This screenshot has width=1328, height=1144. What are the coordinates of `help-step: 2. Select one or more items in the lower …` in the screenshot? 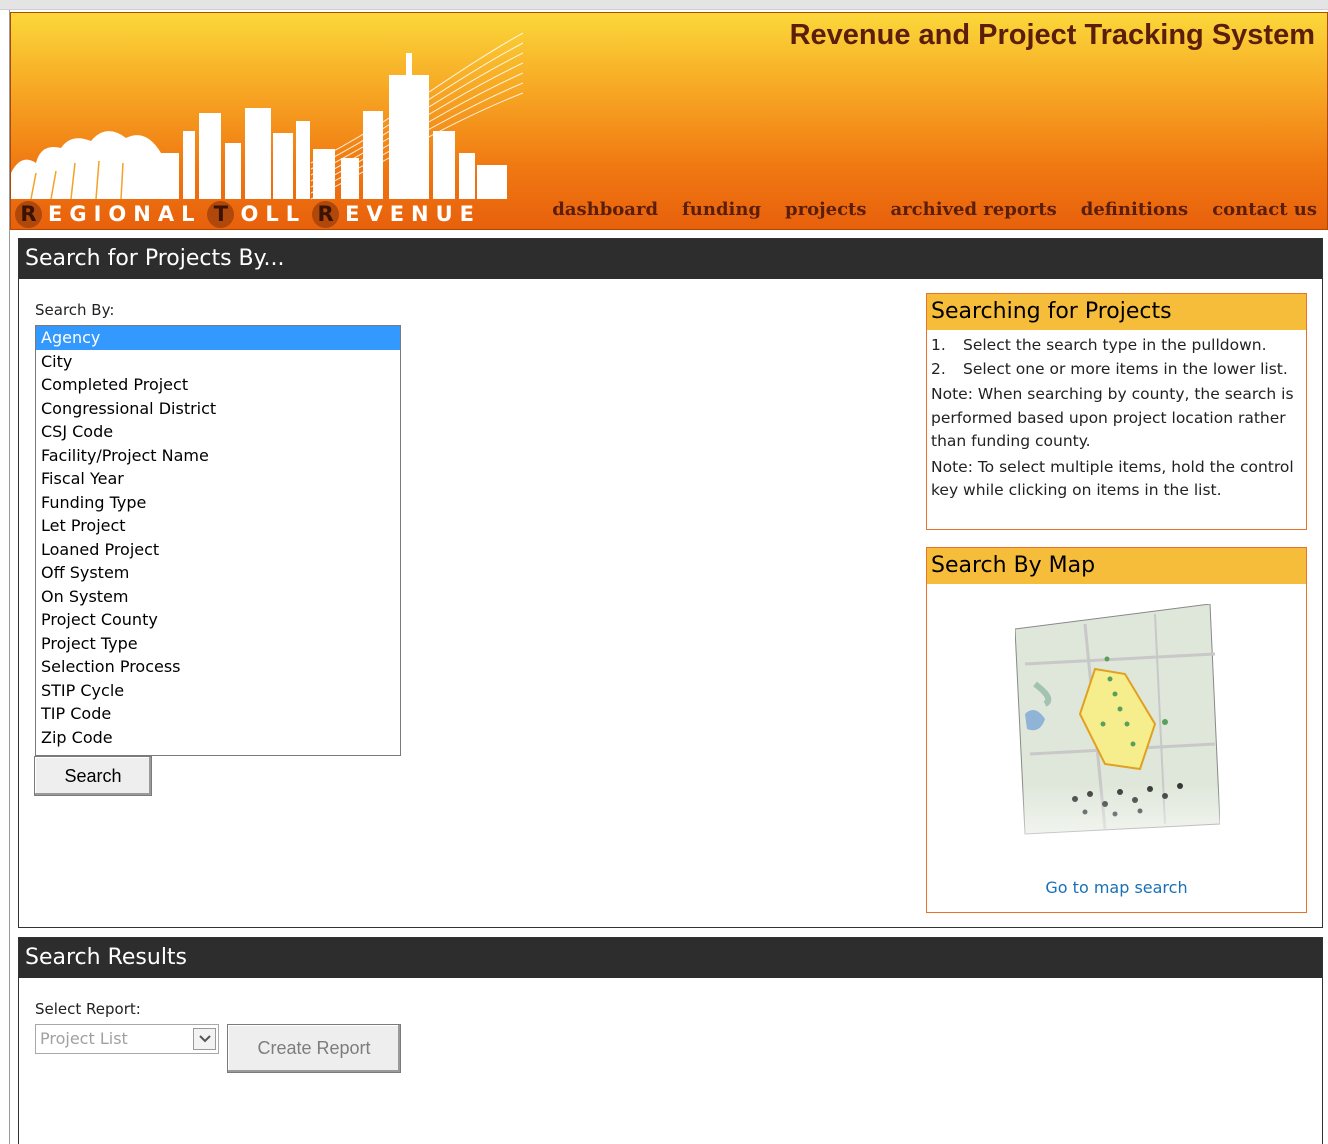 It's located at (1116, 370).